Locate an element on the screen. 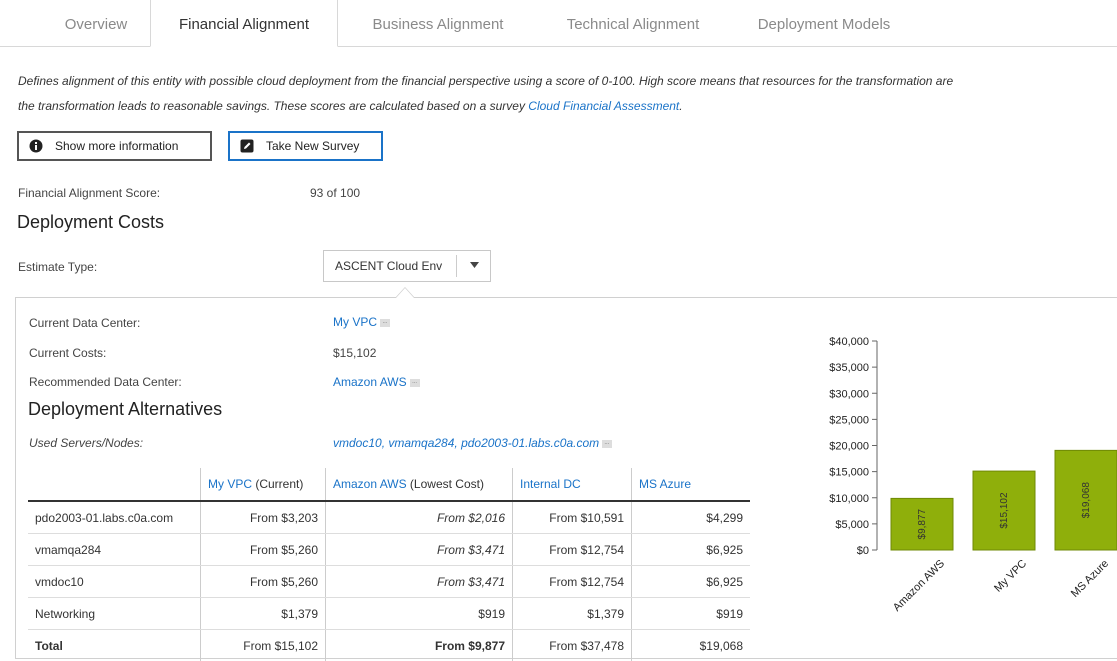  table-cell: From $9,877 is located at coordinates (419, 645).